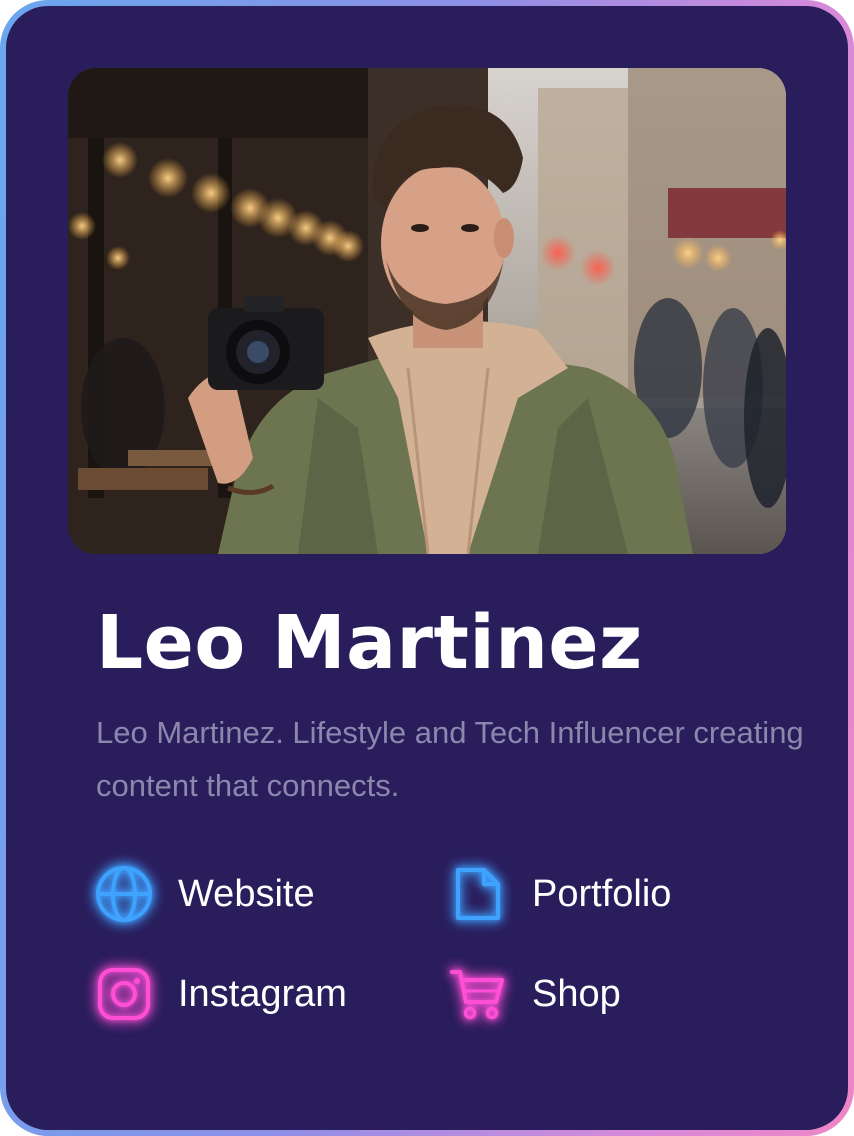 This screenshot has height=1136, width=854. Describe the element at coordinates (478, 994) in the screenshot. I see `cart-icon` at that location.